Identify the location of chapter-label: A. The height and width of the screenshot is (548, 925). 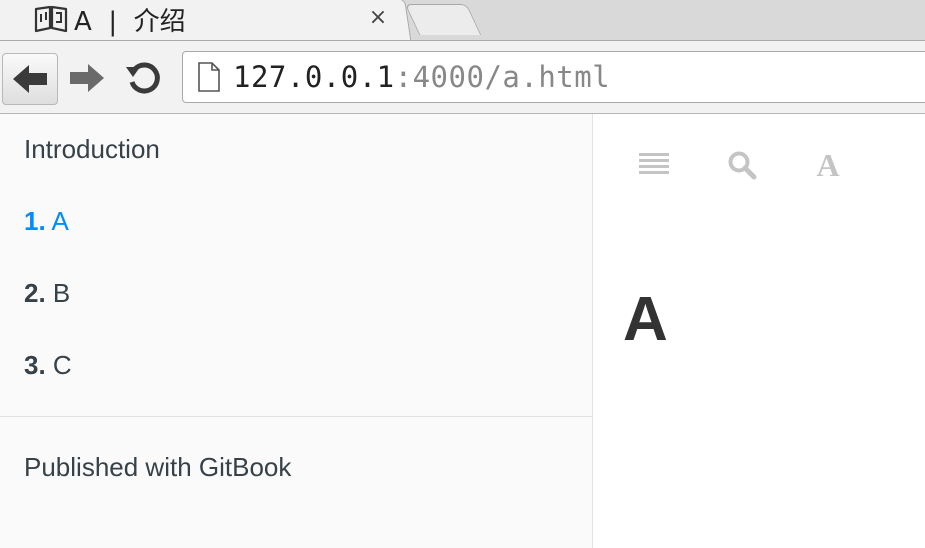
(60, 221).